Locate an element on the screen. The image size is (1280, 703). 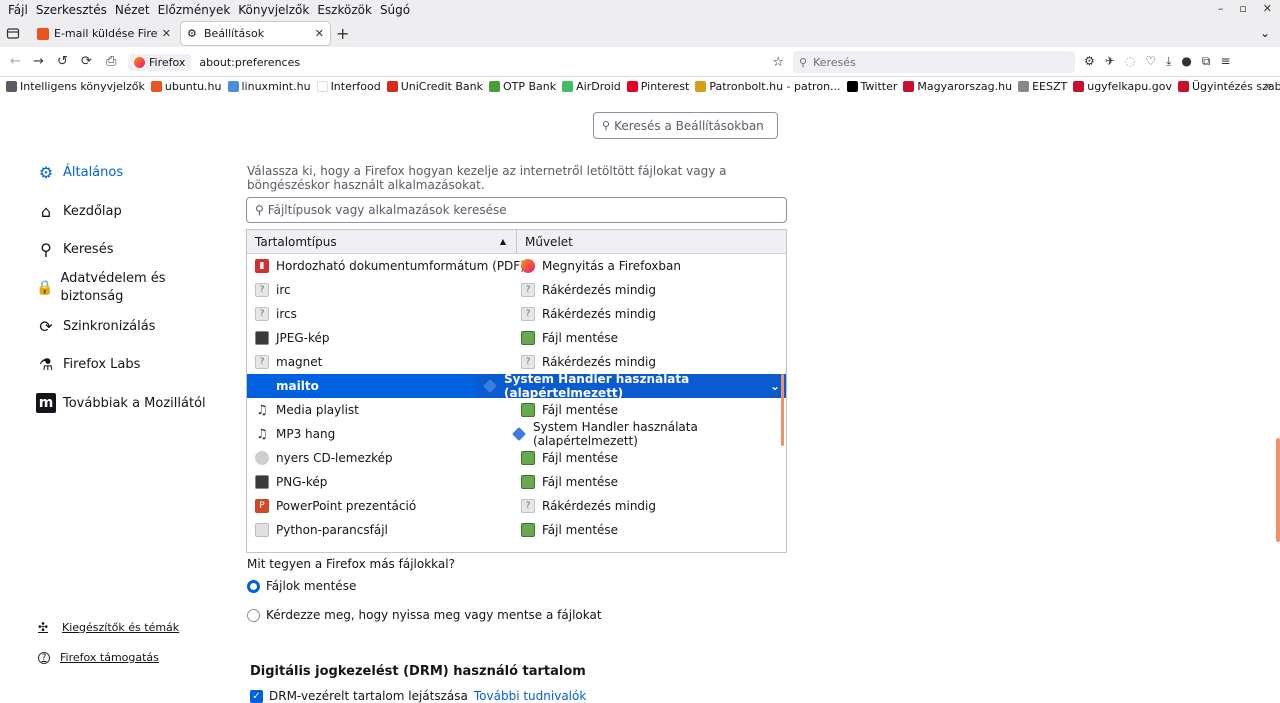
account-icon: ● is located at coordinates (1186, 61).